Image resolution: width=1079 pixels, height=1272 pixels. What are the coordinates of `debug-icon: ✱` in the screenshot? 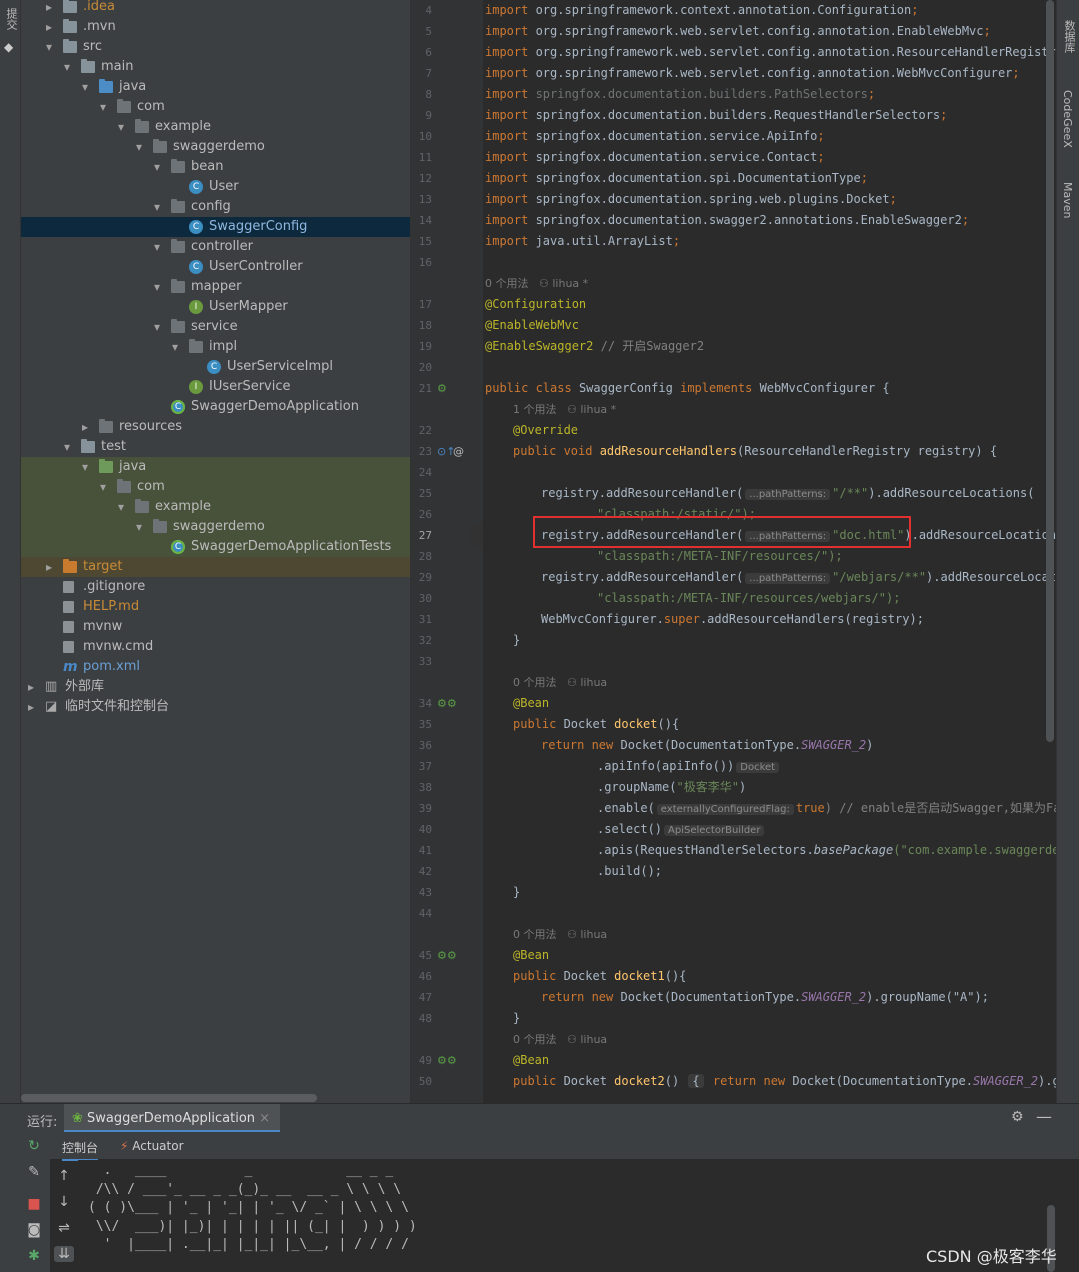 It's located at (34, 1256).